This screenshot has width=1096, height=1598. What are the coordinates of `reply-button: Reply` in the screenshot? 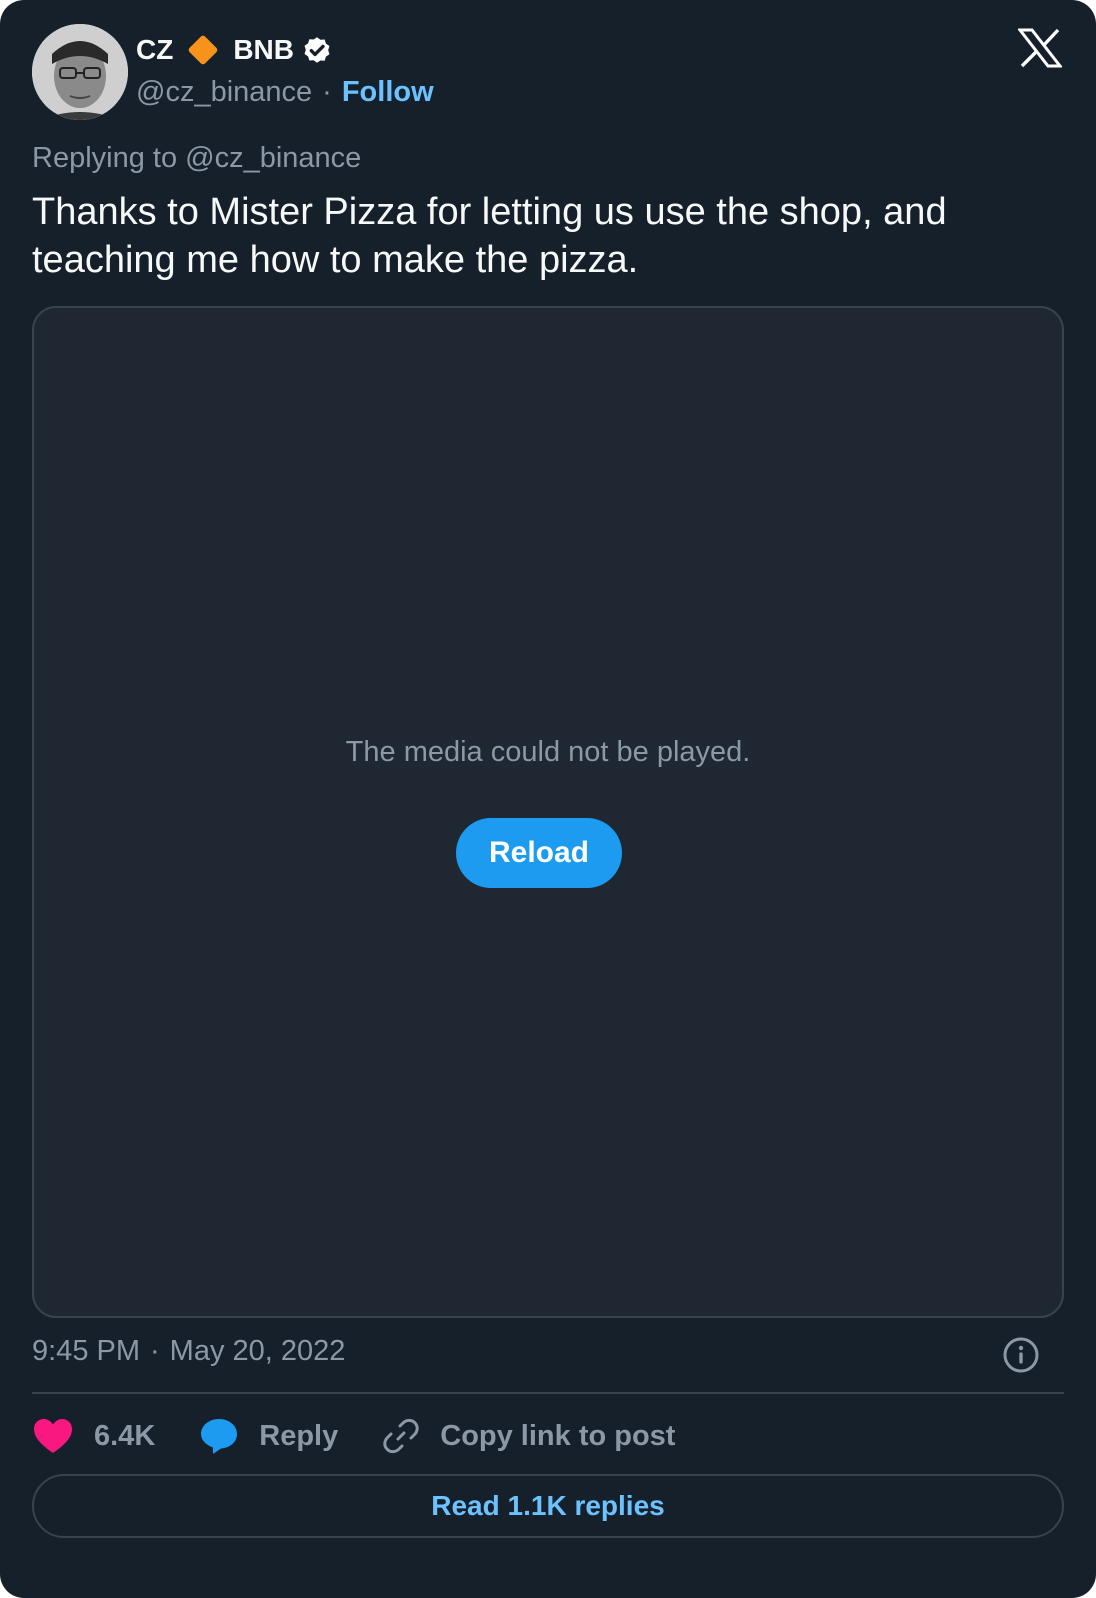 It's located at (268, 1436).